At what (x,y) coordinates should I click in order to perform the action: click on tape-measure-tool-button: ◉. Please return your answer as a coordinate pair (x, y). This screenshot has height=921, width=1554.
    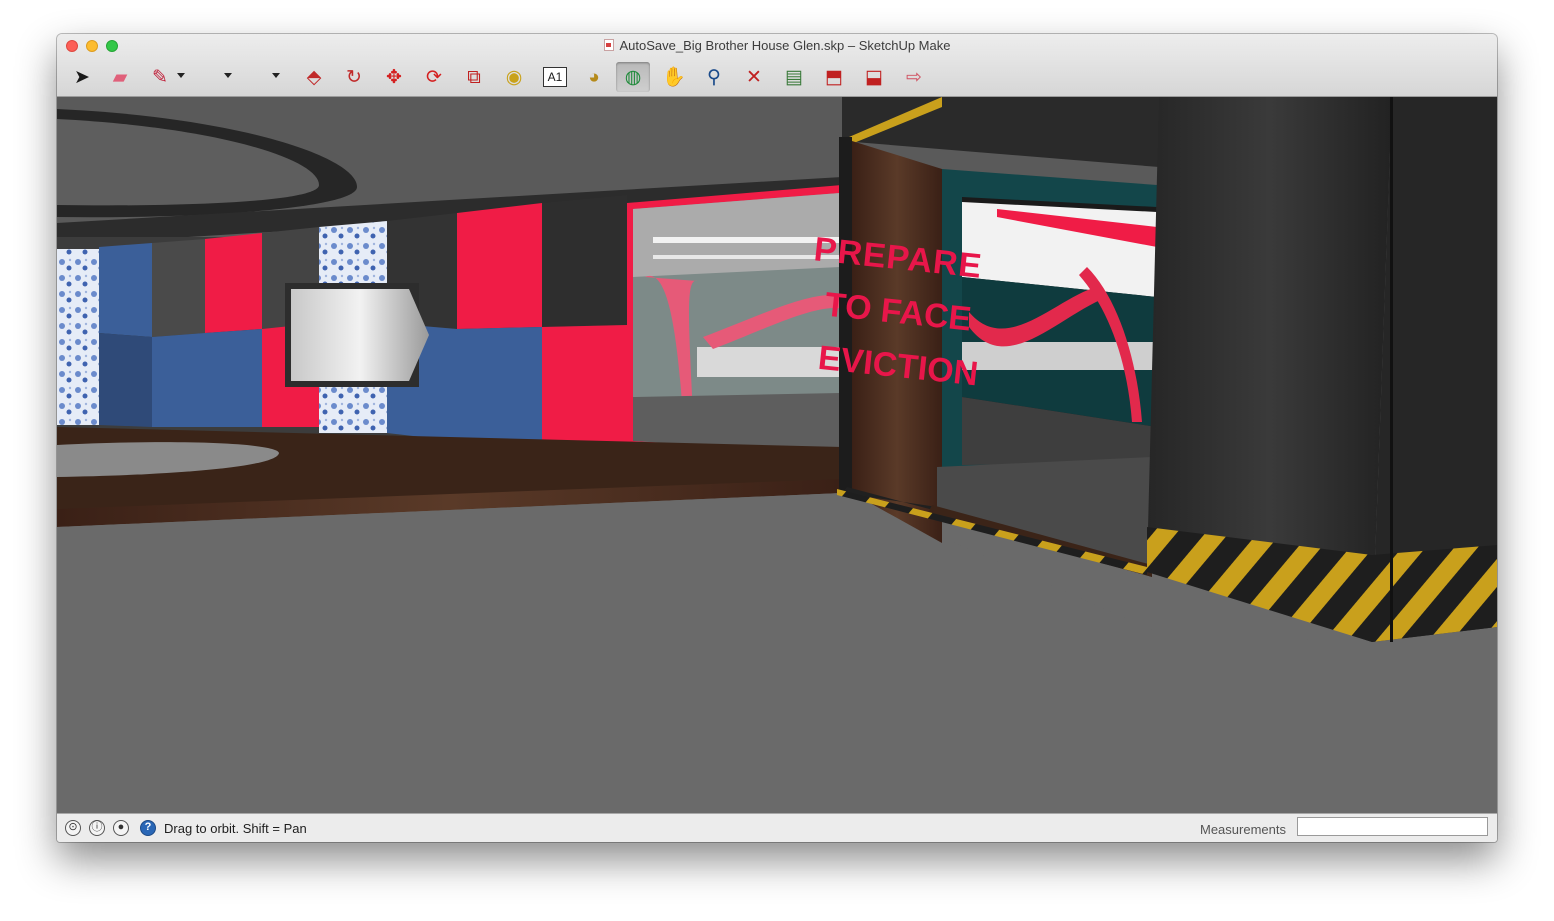
    Looking at the image, I should click on (514, 77).